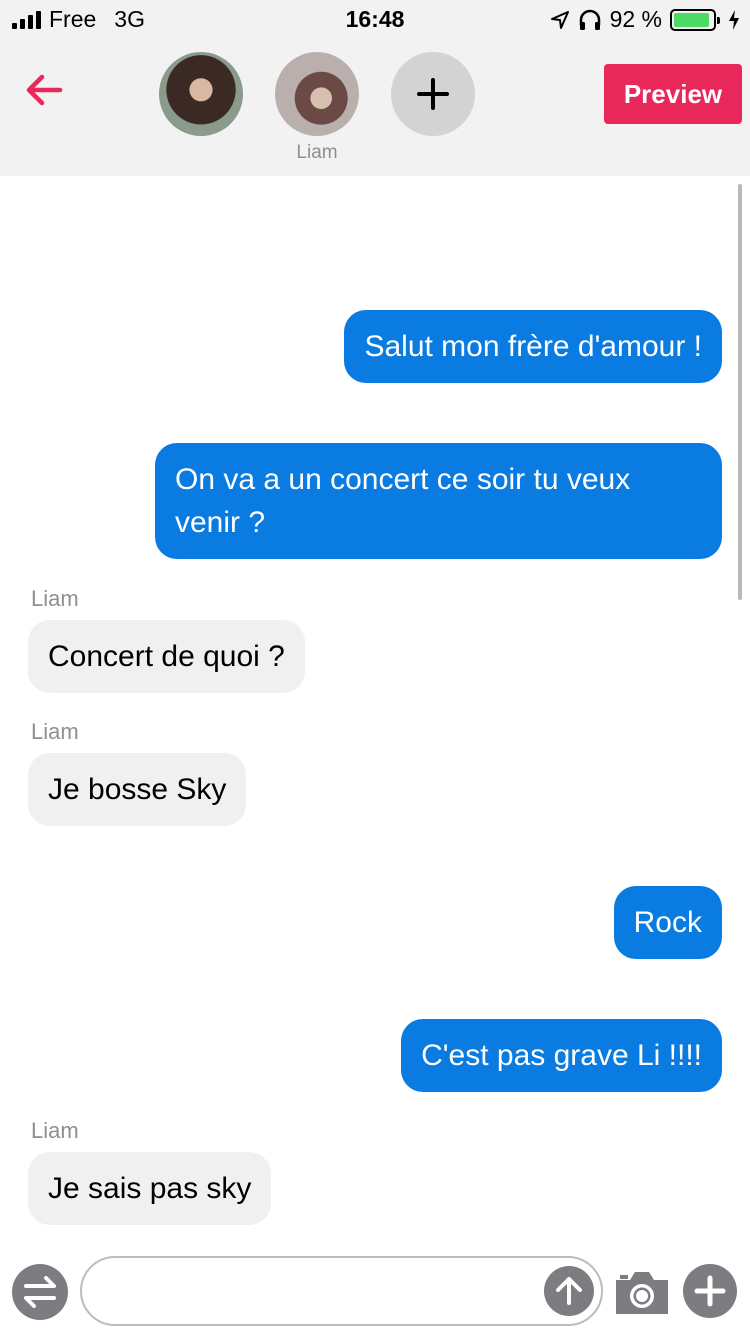 The width and height of the screenshot is (750, 1334). What do you see at coordinates (201, 94) in the screenshot?
I see `avatar` at bounding box center [201, 94].